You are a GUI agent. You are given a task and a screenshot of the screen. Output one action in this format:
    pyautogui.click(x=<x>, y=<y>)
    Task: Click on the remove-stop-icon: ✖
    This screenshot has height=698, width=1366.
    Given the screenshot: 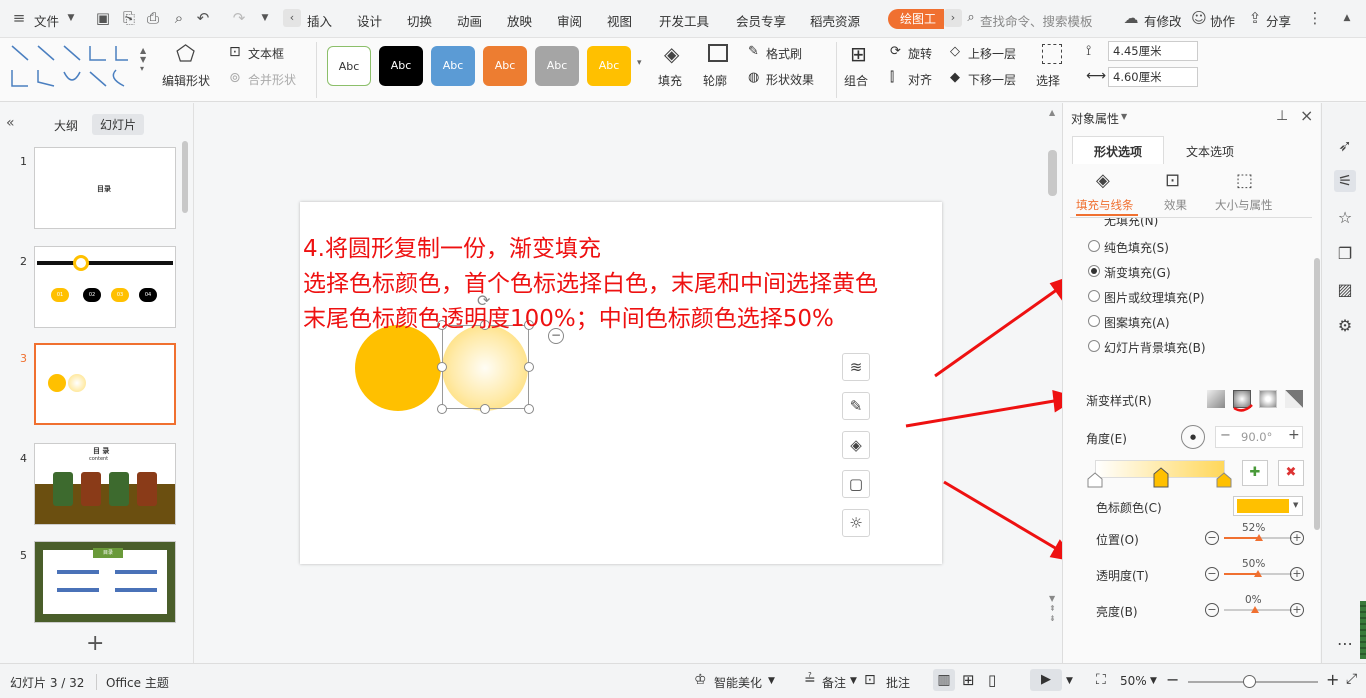 What is the action you would take?
    pyautogui.click(x=1291, y=473)
    